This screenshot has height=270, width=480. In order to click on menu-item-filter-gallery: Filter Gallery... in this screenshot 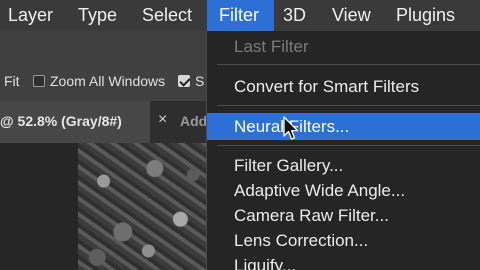, I will do `click(343, 165)`.